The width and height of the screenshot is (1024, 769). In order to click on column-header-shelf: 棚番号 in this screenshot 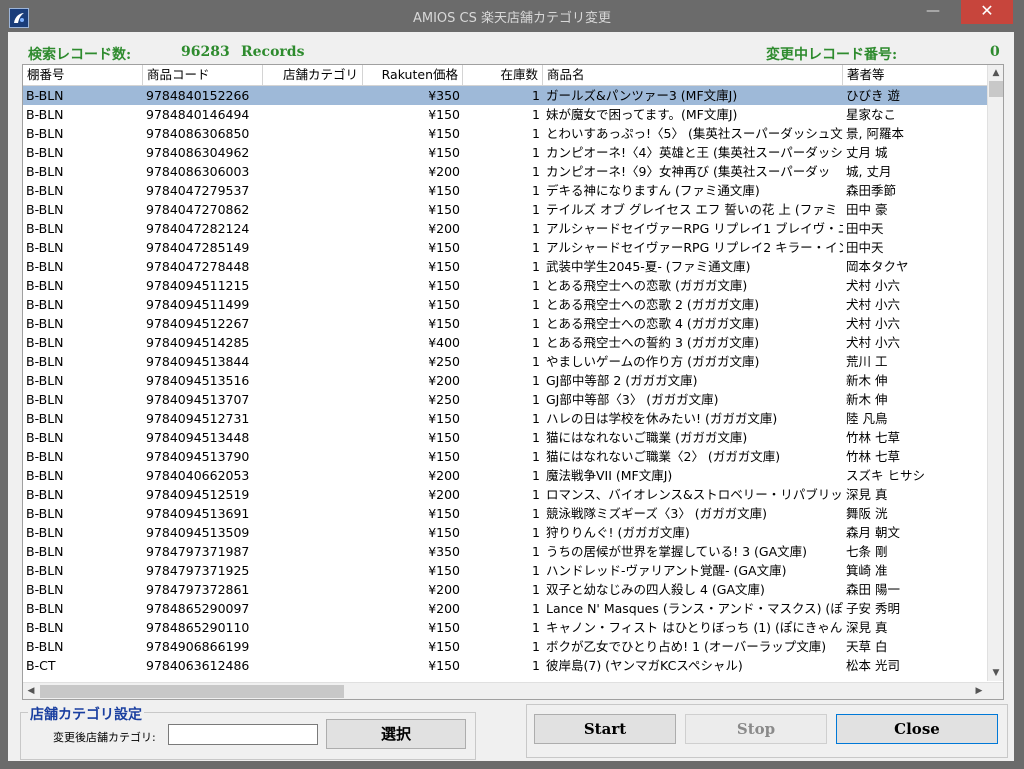, I will do `click(83, 75)`.